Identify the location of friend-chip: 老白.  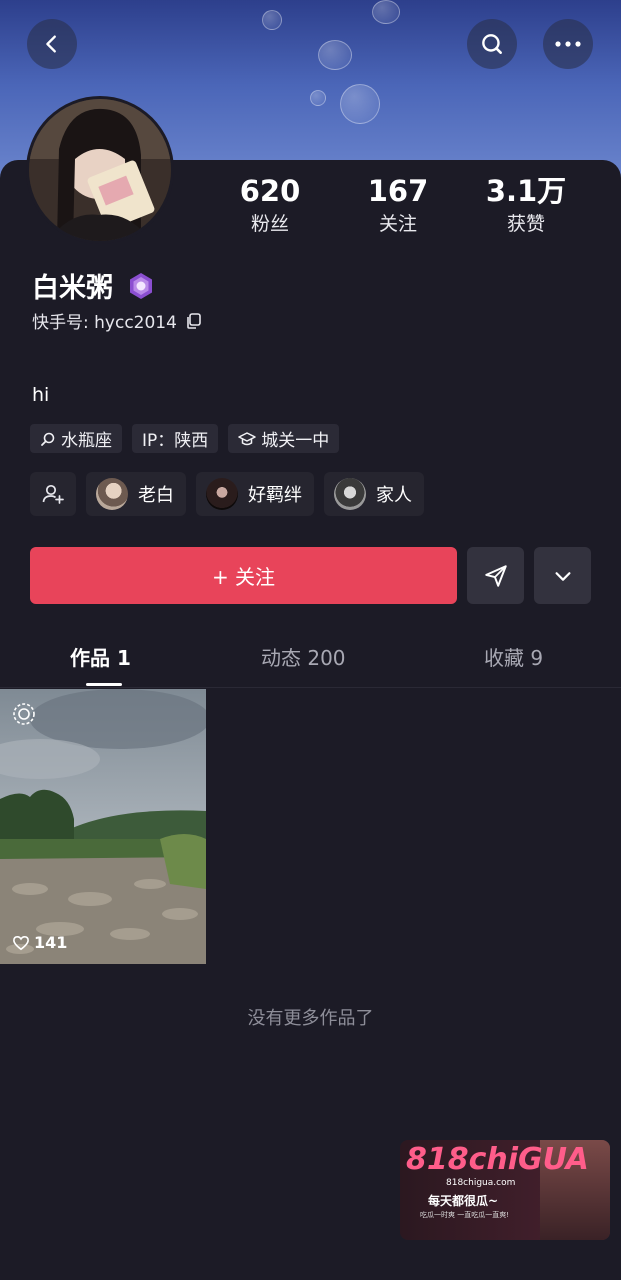
(136, 494).